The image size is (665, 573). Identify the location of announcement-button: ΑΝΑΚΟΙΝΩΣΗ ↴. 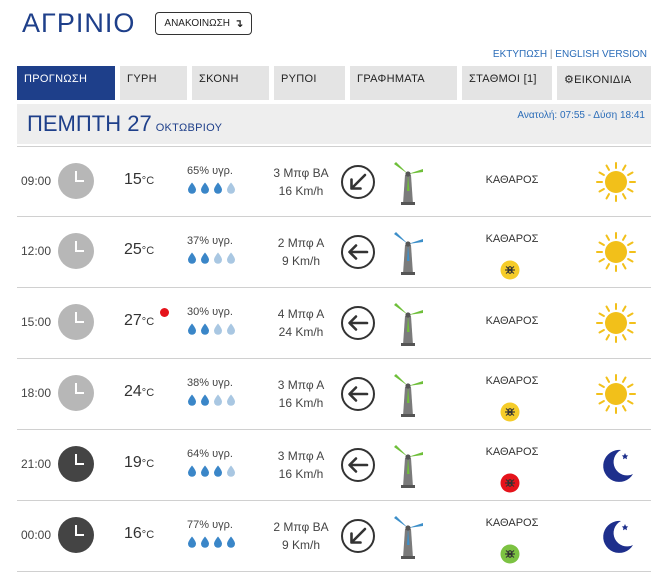
(204, 23).